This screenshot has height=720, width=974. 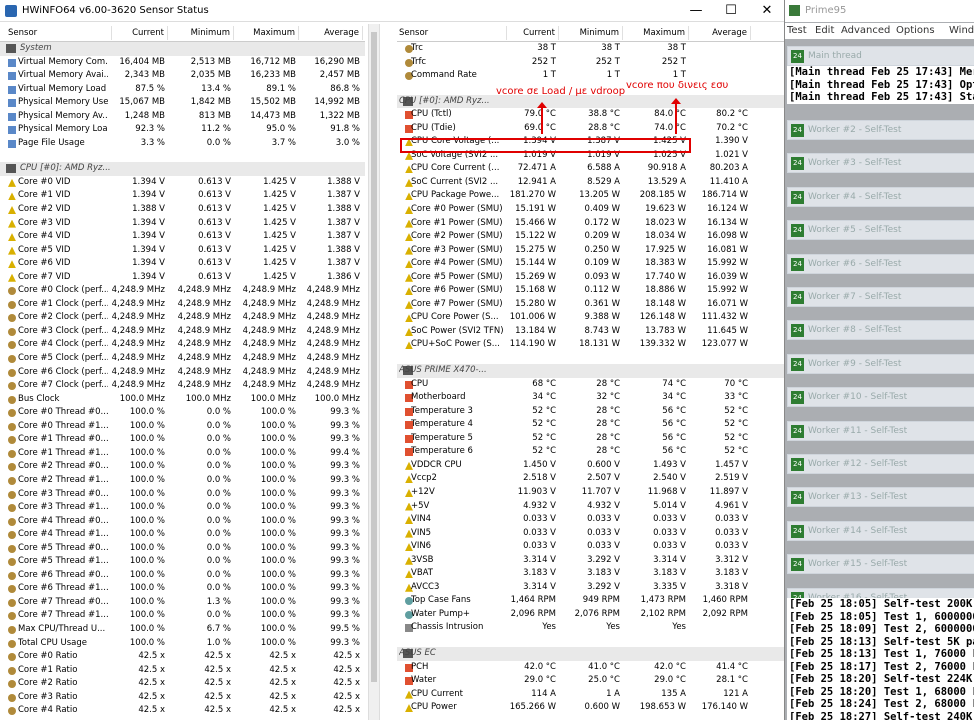 What do you see at coordinates (590, 479) in the screenshot?
I see `sensor-row: Vccp2 2.518 V 2.507 V 2.540 V 2.519 V` at bounding box center [590, 479].